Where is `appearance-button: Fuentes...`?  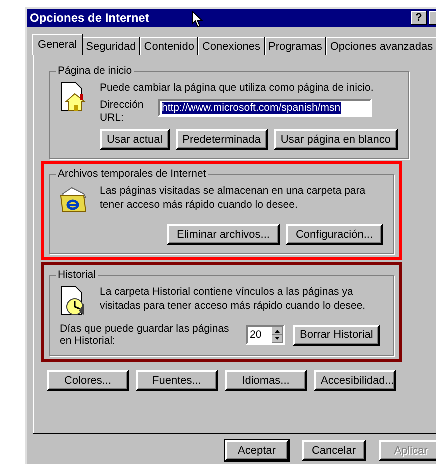
appearance-button: Fuentes... is located at coordinates (177, 380).